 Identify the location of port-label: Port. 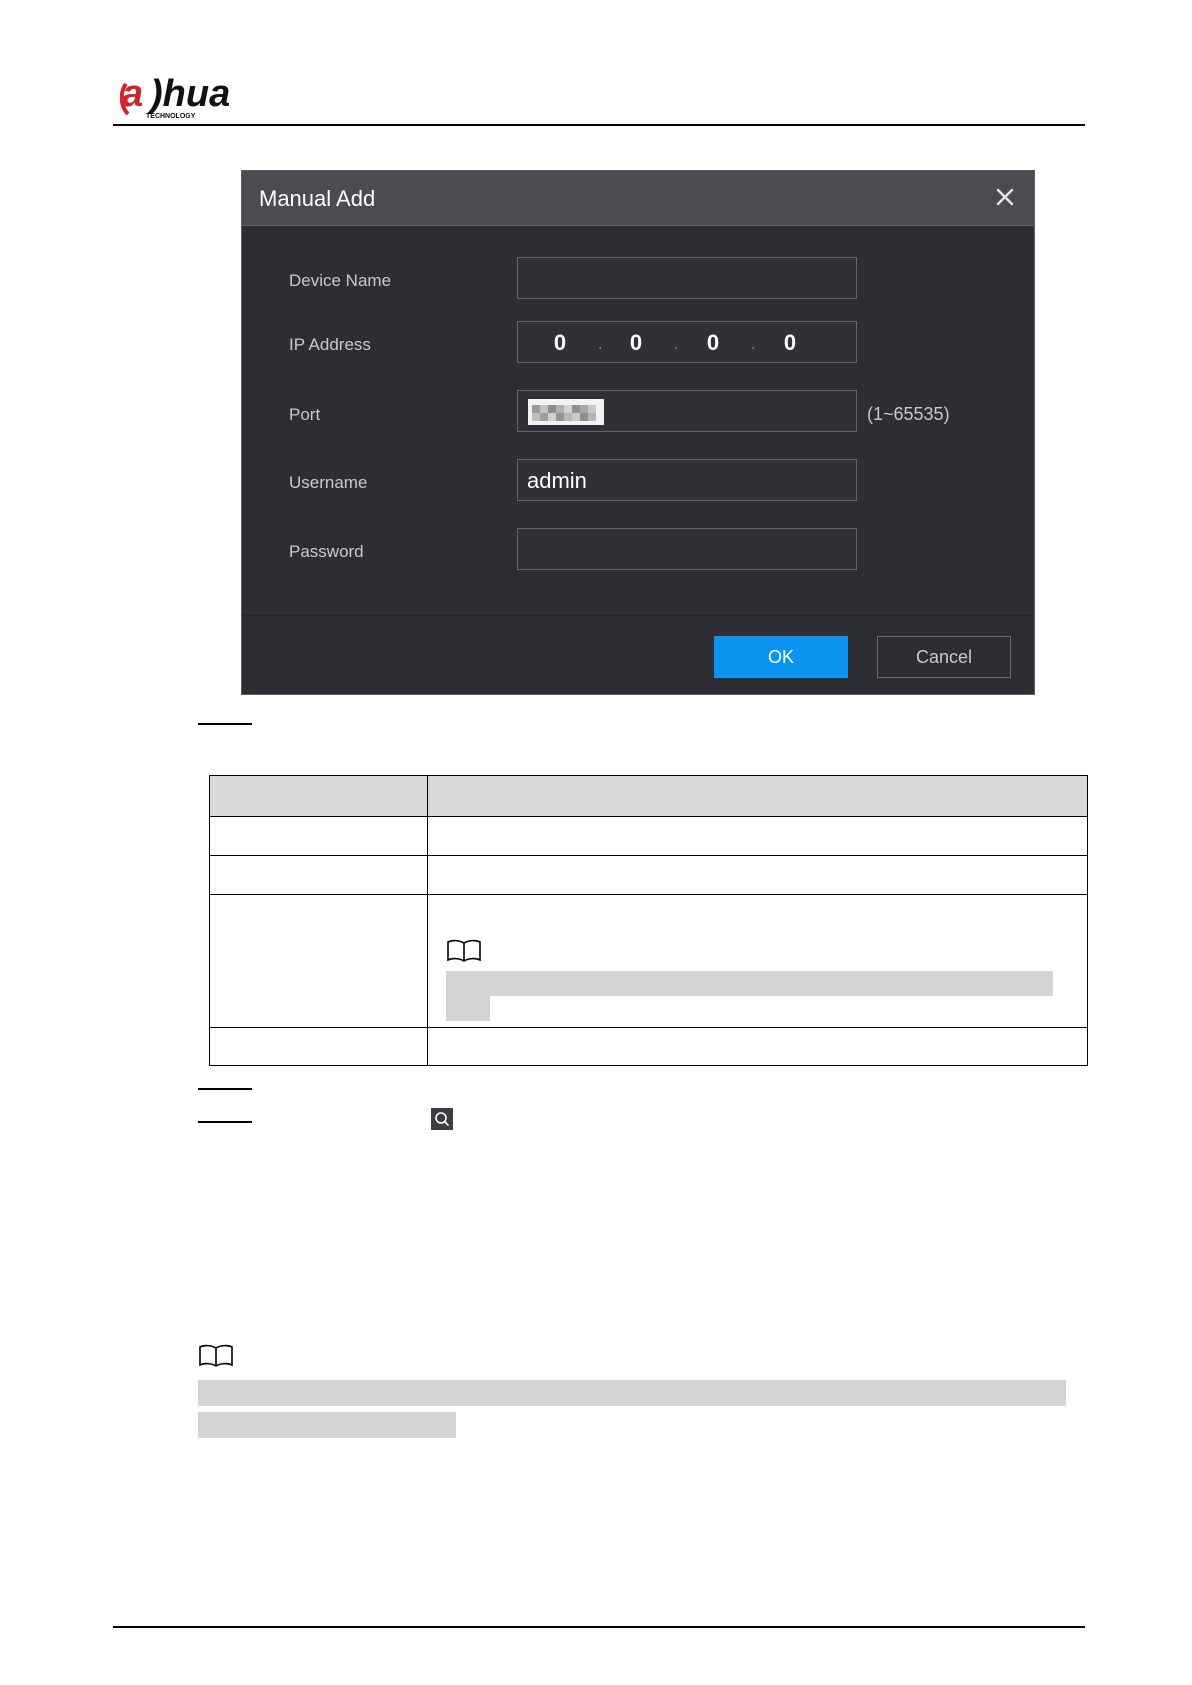
(305, 414).